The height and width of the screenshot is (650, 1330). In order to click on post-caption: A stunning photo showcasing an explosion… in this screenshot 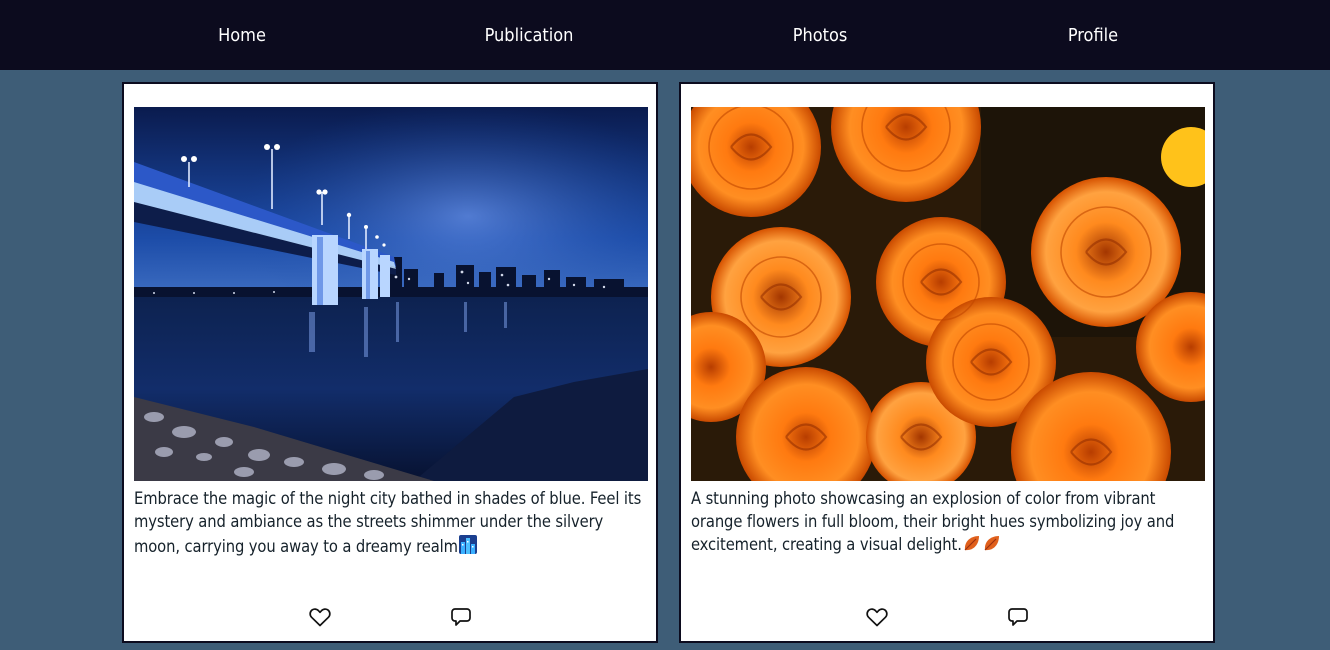, I will do `click(948, 523)`.